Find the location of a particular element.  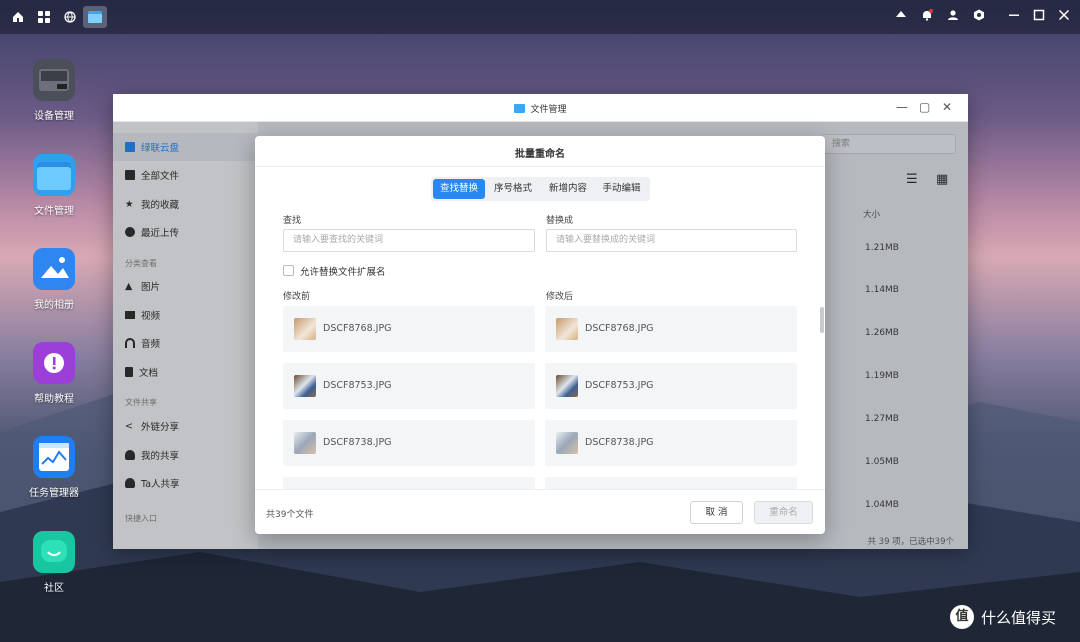

desktop-icon-label: 社区 is located at coordinates (54, 588).